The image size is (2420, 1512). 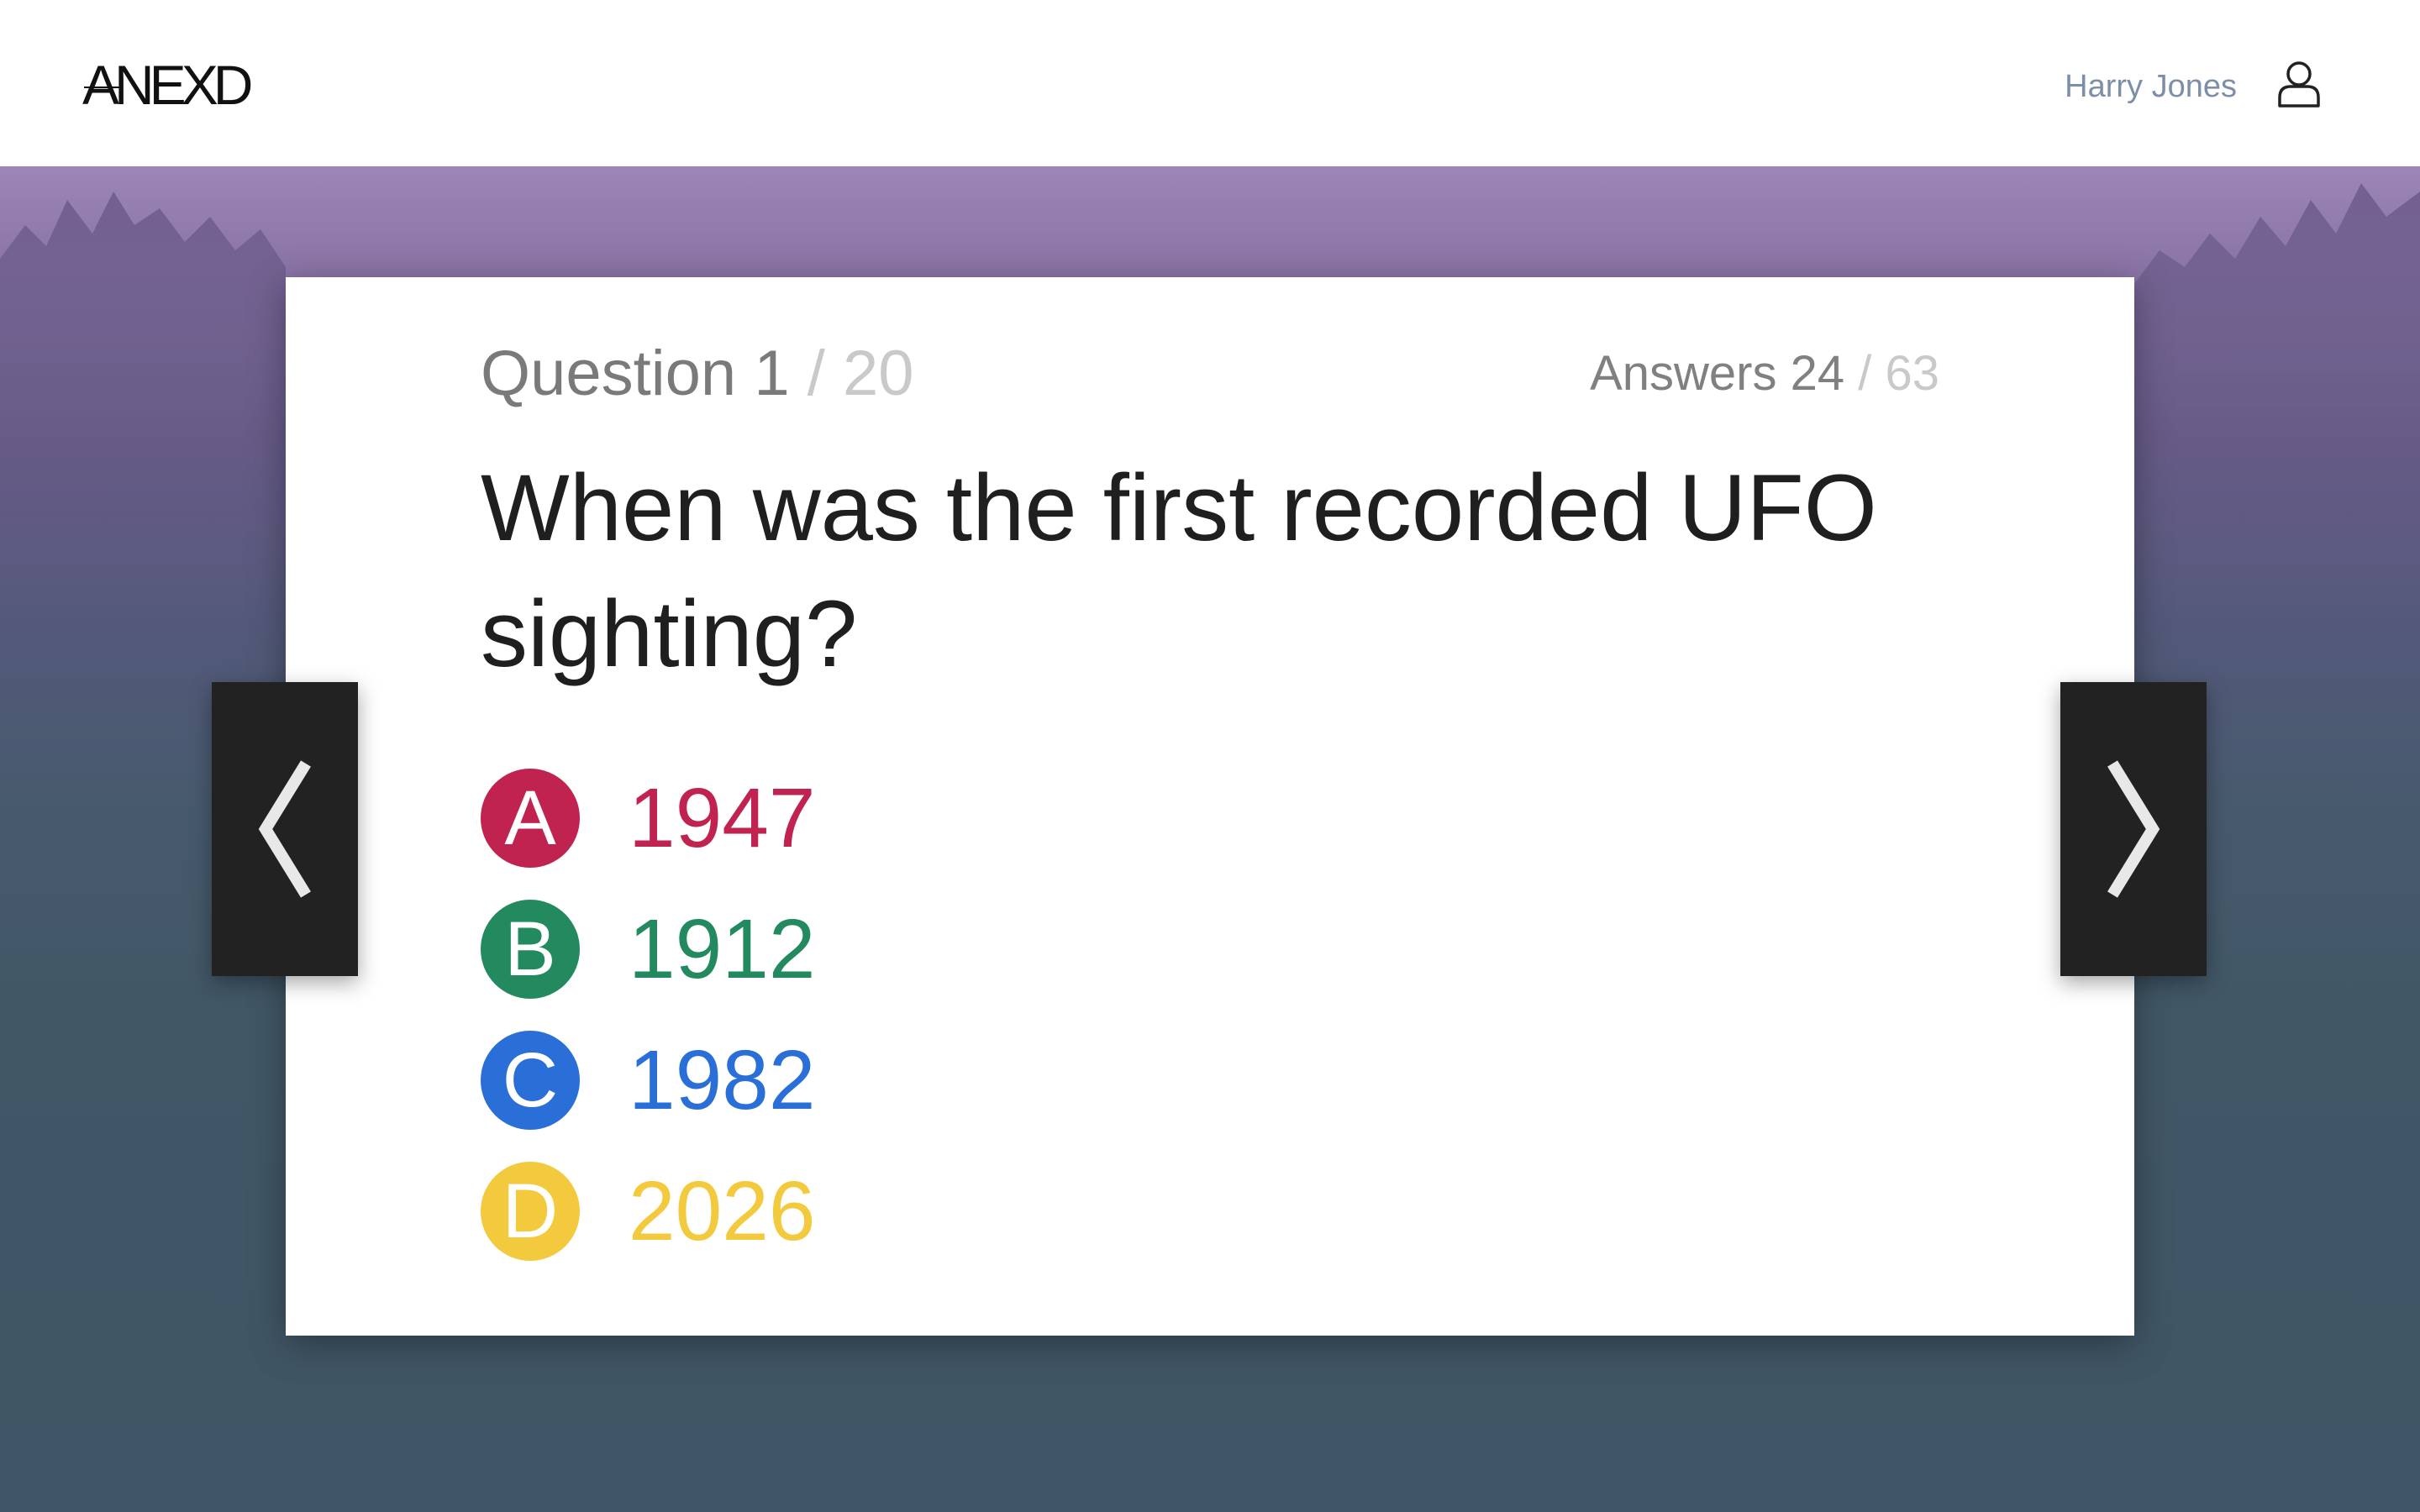 I want to click on answer-text-b: 1912, so click(x=722, y=949).